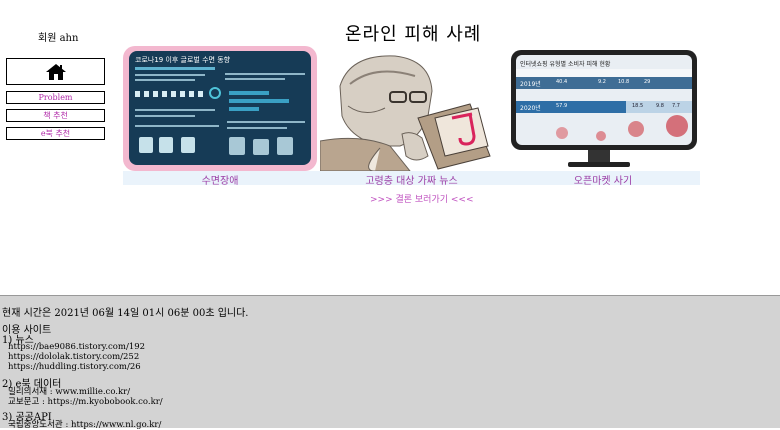 This screenshot has height=430, width=780. Describe the element at coordinates (624, 82) in the screenshot. I see `row-2019-value-3: 10.8` at that location.